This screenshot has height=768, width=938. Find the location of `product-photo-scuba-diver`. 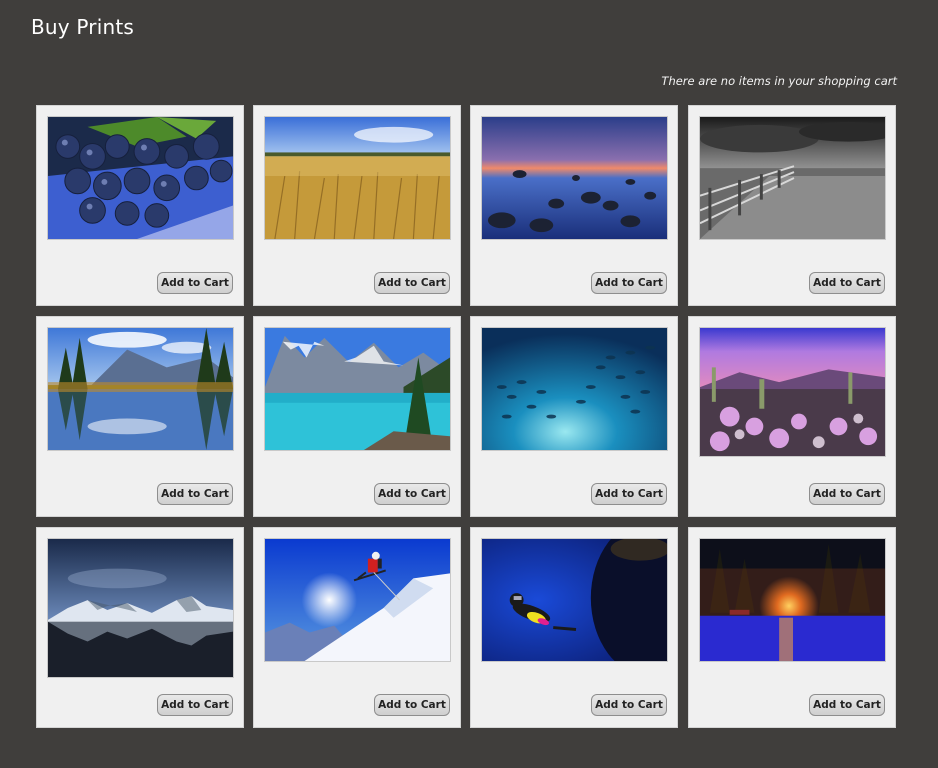

product-photo-scuba-diver is located at coordinates (574, 600).